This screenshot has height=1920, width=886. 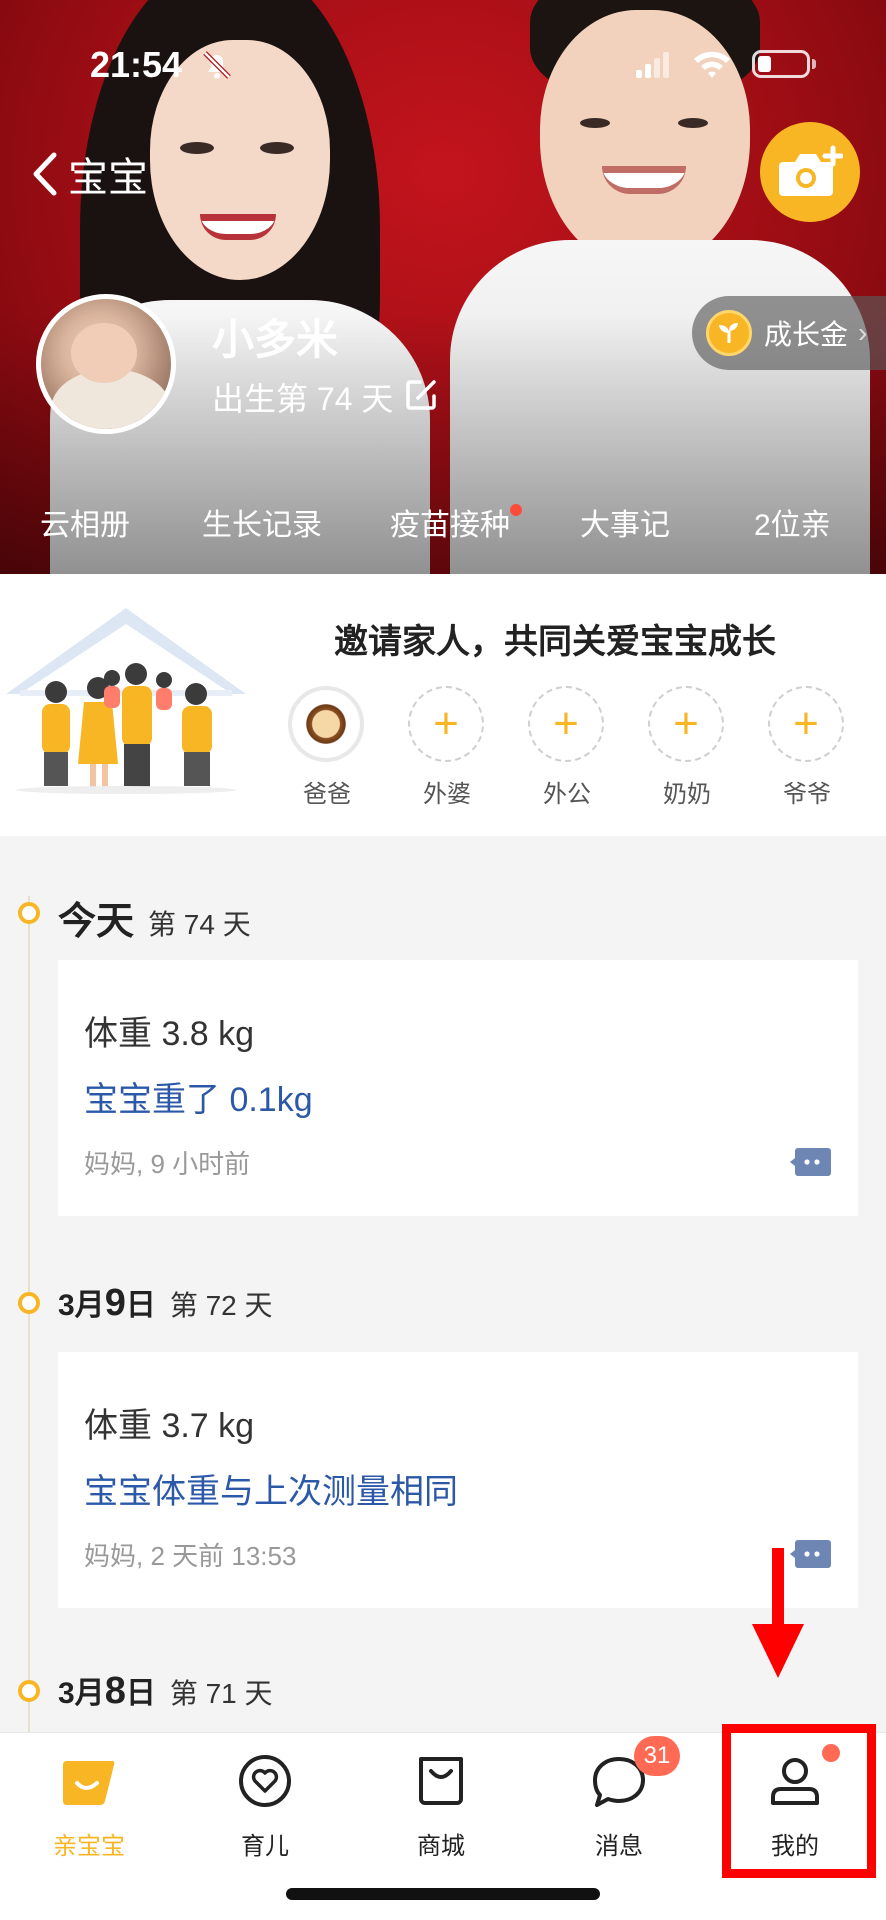 I want to click on status-time: 21:54, so click(x=136, y=64).